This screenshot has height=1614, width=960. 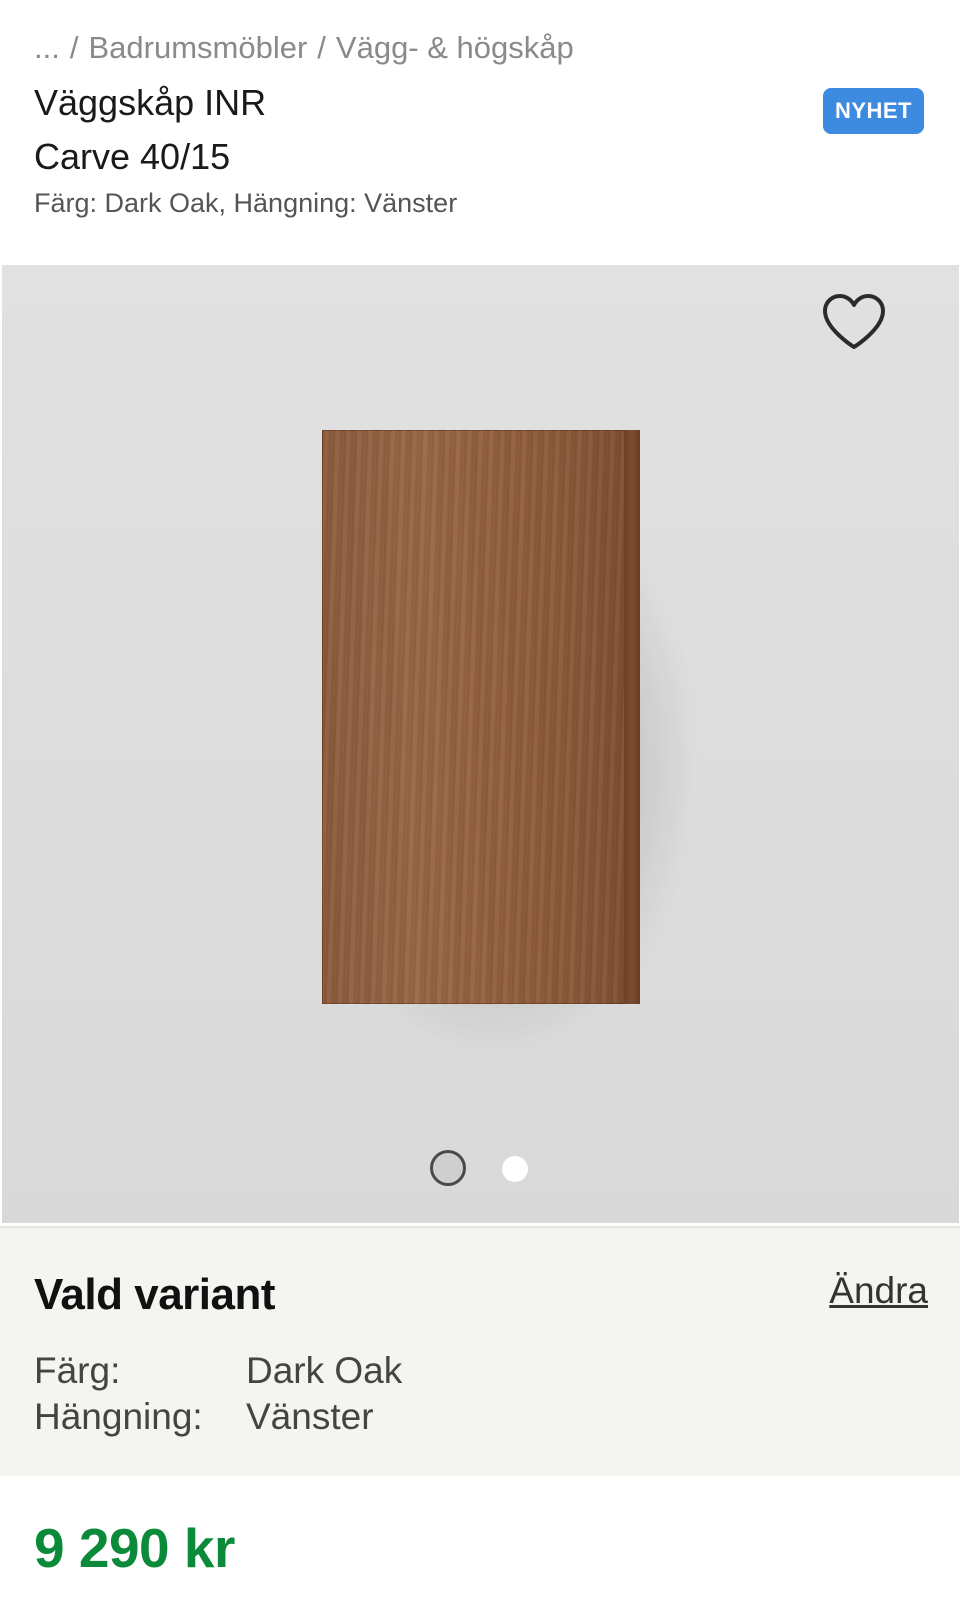 I want to click on cabinet-edge, so click(x=632, y=717).